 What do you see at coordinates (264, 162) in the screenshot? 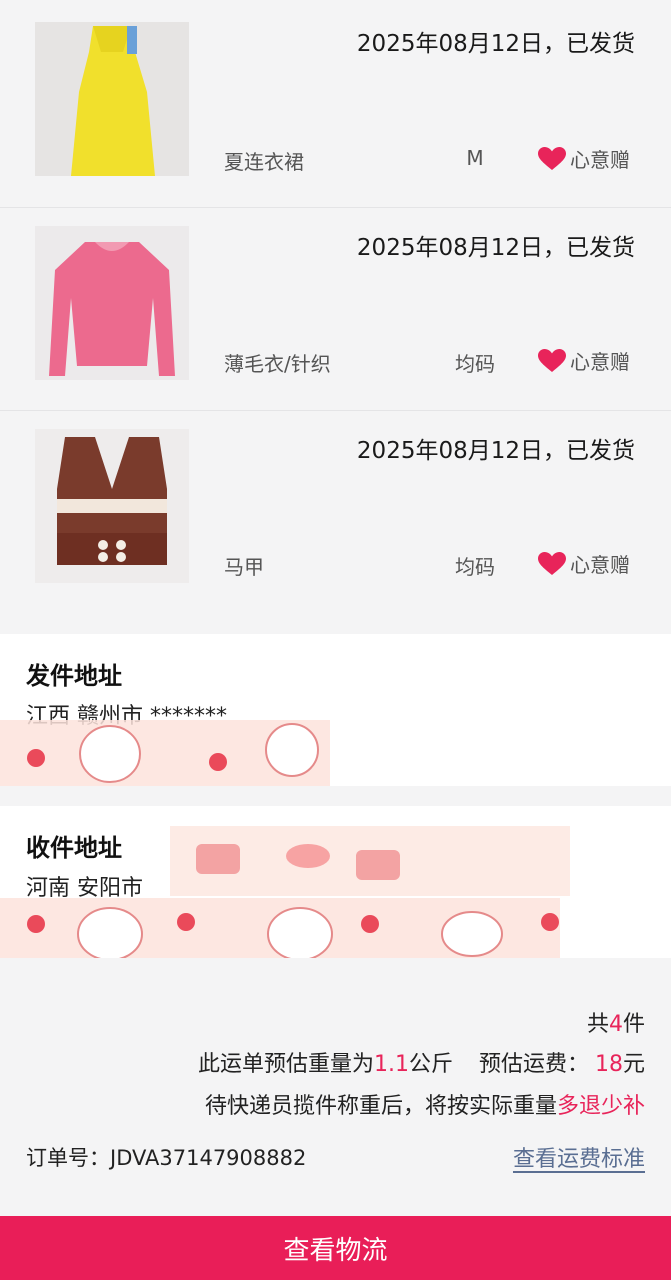
I see `item-category: 夏连衣裙` at bounding box center [264, 162].